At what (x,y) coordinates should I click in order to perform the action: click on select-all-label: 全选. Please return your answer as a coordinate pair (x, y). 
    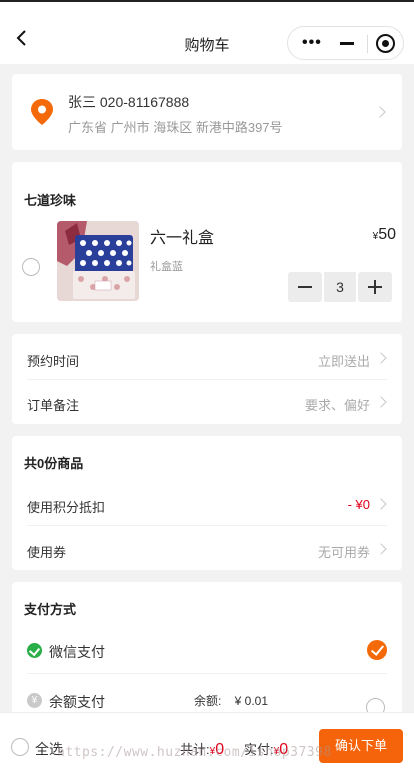
    Looking at the image, I should click on (49, 749).